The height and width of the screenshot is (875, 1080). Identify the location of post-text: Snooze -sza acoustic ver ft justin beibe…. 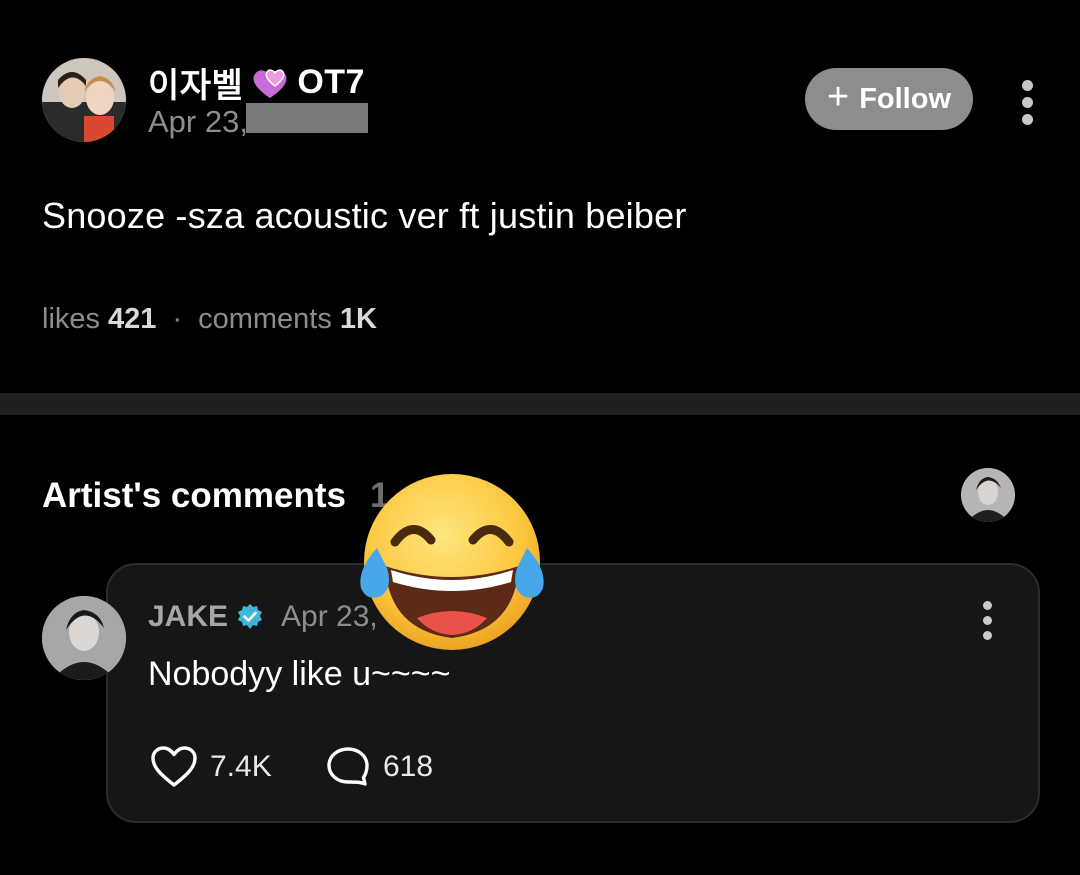
(364, 215).